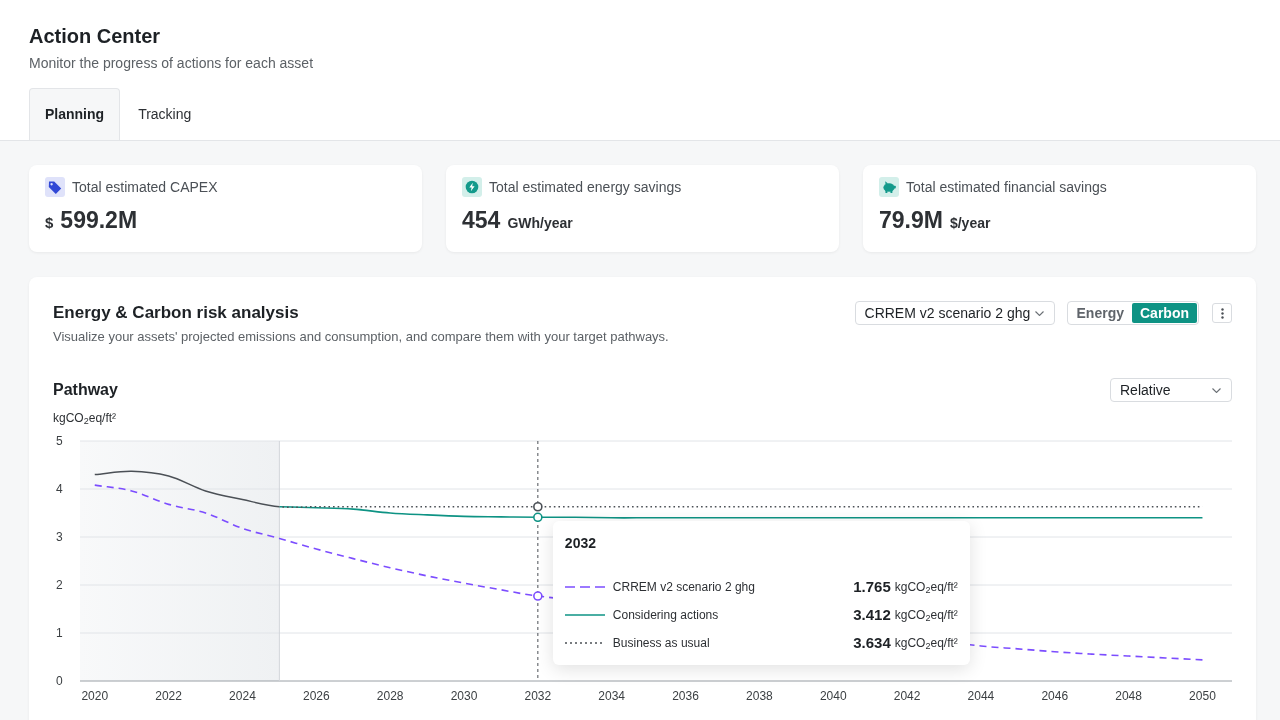  What do you see at coordinates (954, 313) in the screenshot?
I see `scenario-dropdown: CRREM v2 scenario 2 ghg` at bounding box center [954, 313].